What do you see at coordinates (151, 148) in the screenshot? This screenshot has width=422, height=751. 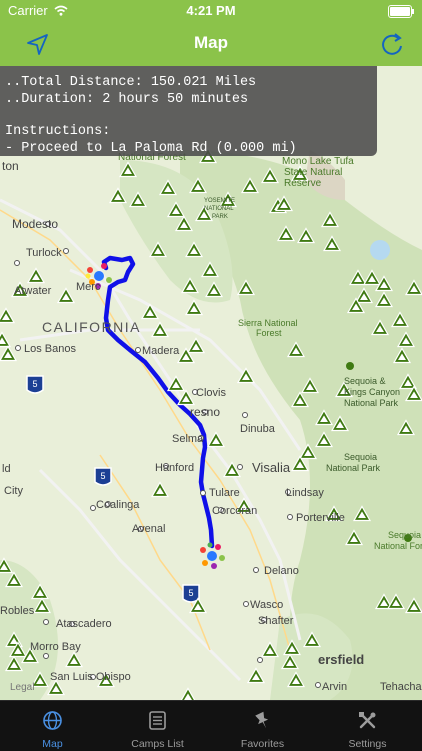 I see `instruction-item: - Proceed to La Paloma Rd (0.000 mi)` at bounding box center [151, 148].